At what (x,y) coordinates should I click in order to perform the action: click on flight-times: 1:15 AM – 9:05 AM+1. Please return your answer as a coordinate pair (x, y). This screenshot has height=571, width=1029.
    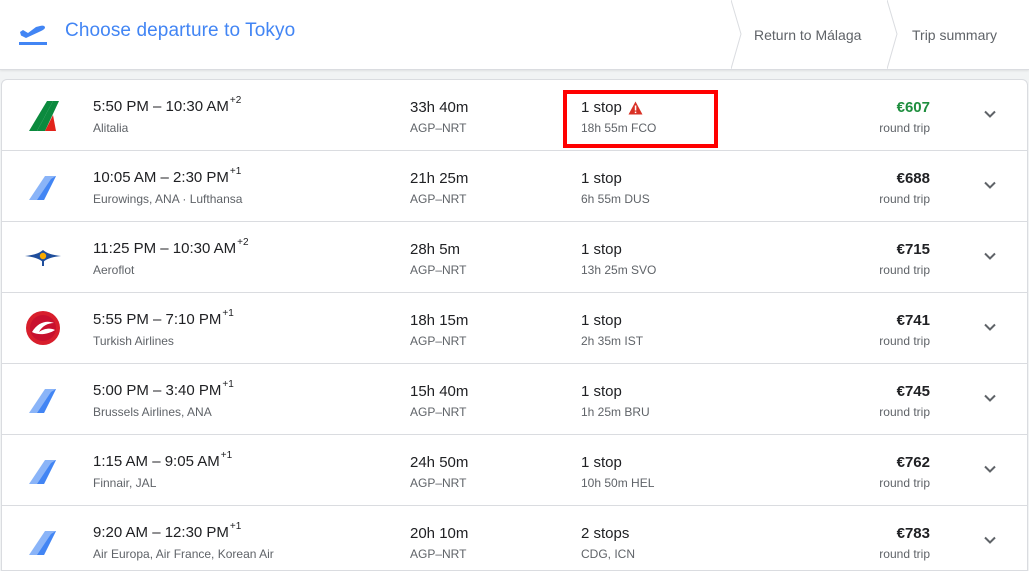
    Looking at the image, I should click on (163, 460).